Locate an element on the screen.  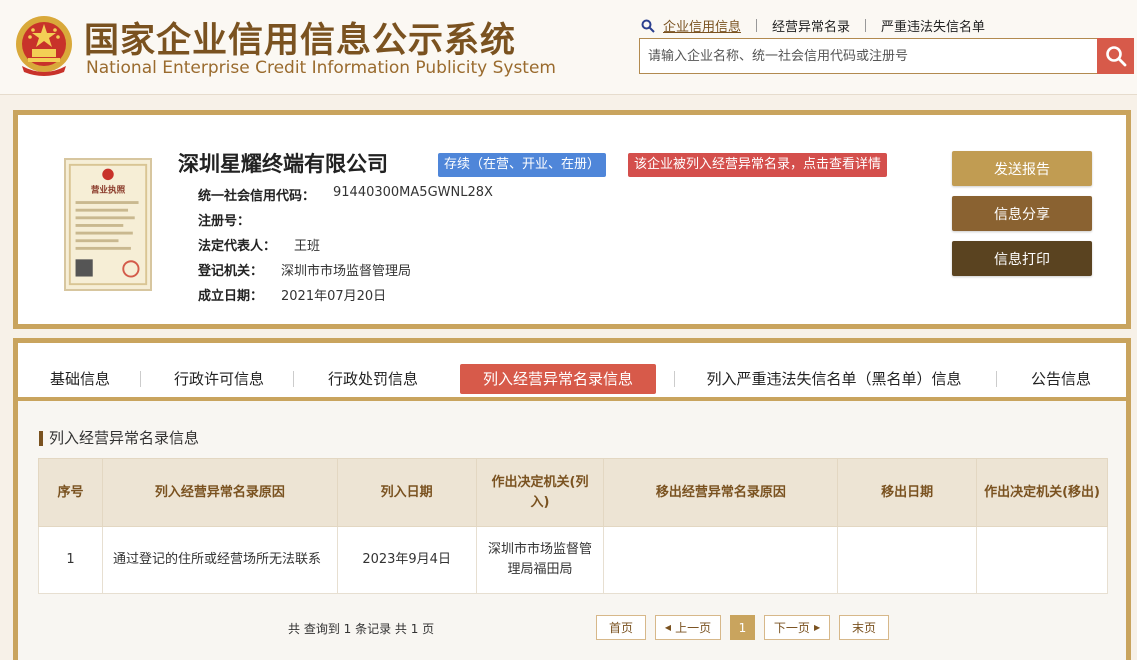
search-bar is located at coordinates (886, 56).